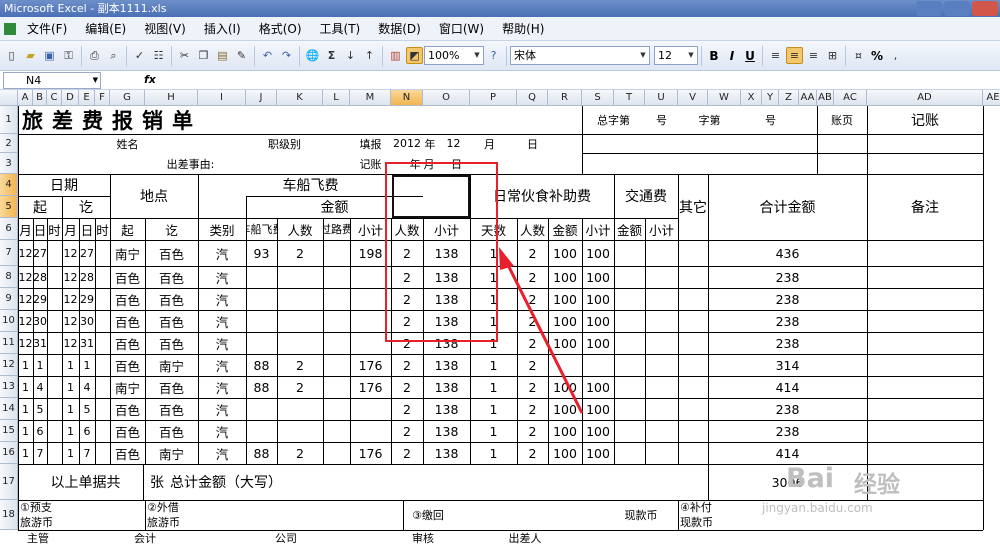 The height and width of the screenshot is (548, 1000). What do you see at coordinates (300, 365) in the screenshot?
I see `cell-k12: 2` at bounding box center [300, 365].